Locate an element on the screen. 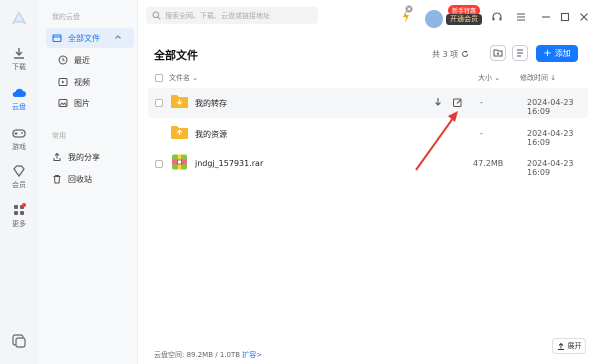 Image resolution: width=600 pixels, height=364 pixels. expand-button: 展开 is located at coordinates (569, 346).